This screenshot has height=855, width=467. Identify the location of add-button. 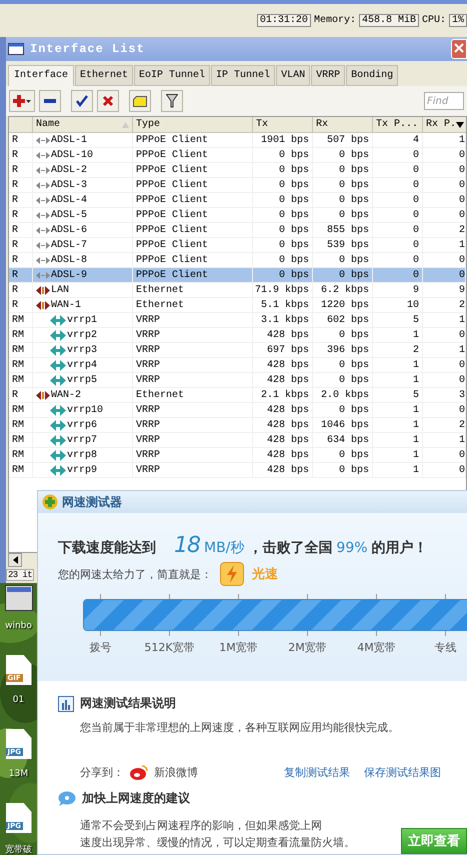
(22, 101).